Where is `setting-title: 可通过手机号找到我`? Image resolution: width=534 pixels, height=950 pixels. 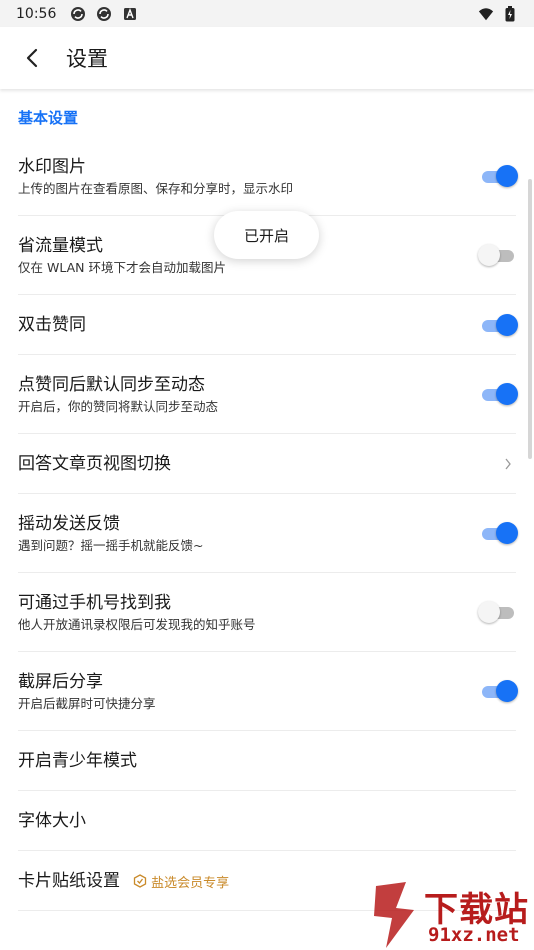
setting-title: 可通过手机号找到我 is located at coordinates (94, 602).